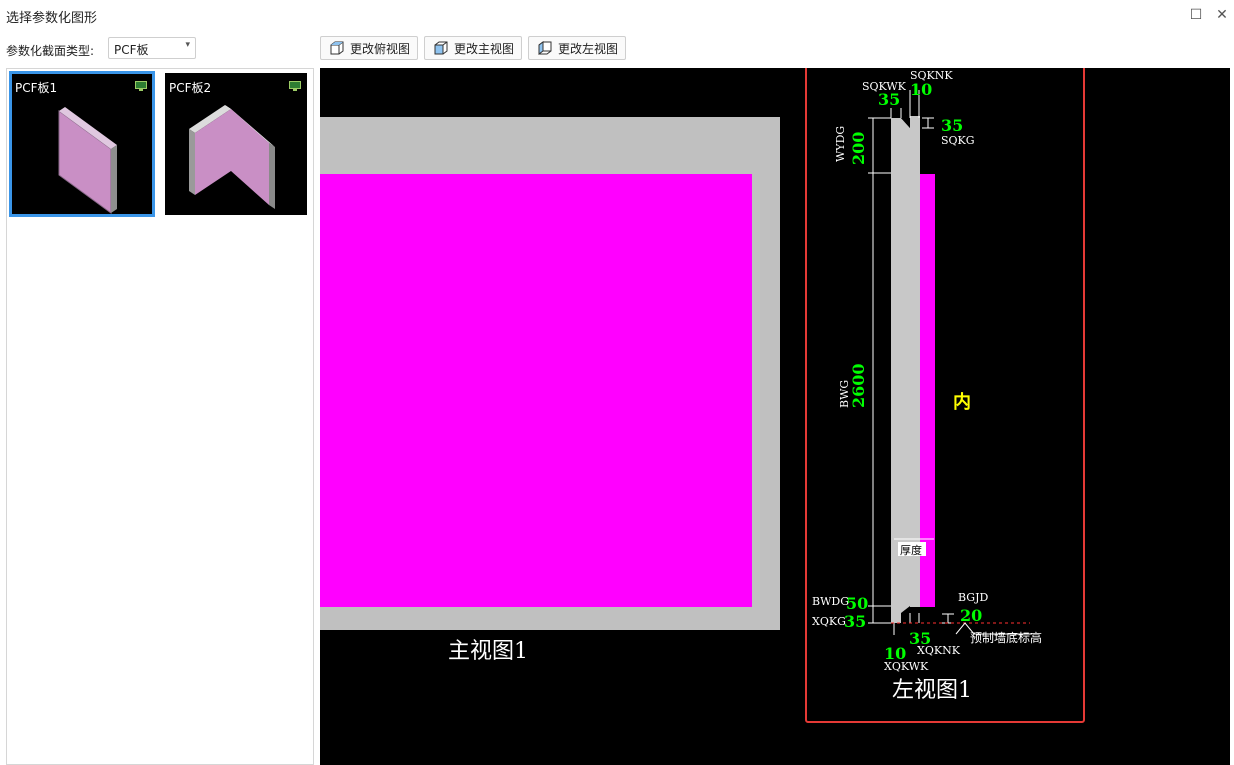 The height and width of the screenshot is (765, 1234). I want to click on dim-base-elevation-label: 预制墙底标高, so click(1006, 637).